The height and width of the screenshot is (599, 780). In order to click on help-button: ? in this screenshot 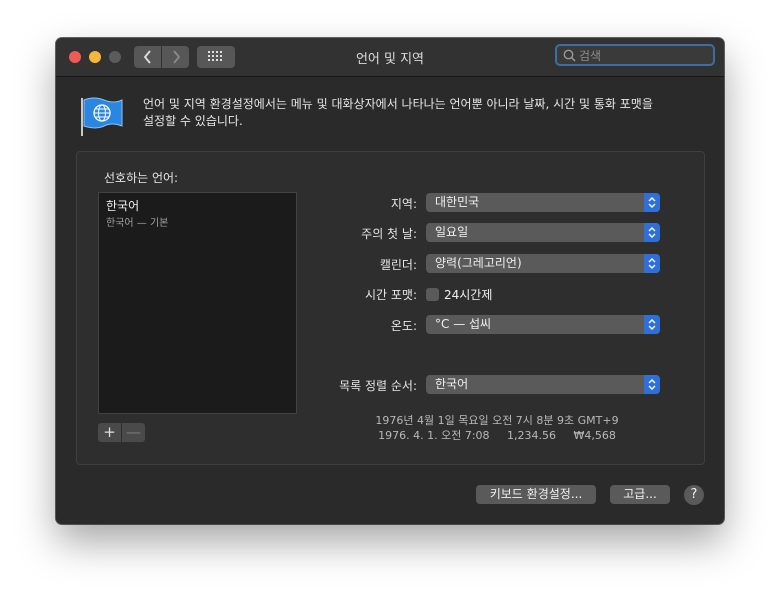, I will do `click(694, 495)`.